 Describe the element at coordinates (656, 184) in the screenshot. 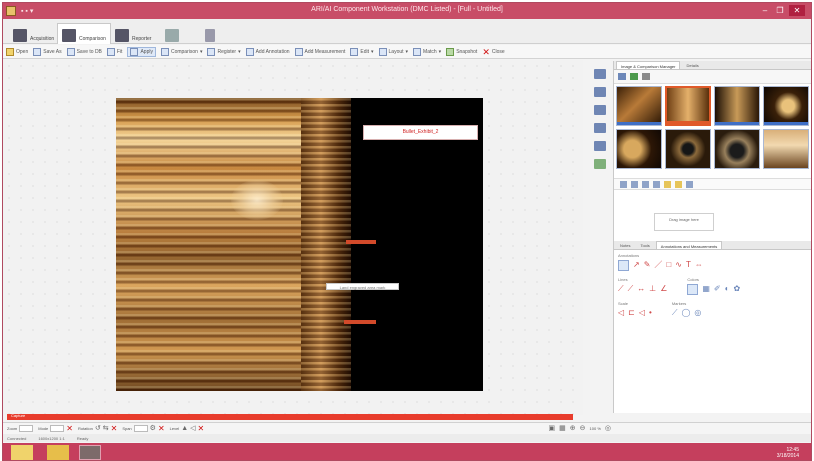

I see `delete-icon` at that location.